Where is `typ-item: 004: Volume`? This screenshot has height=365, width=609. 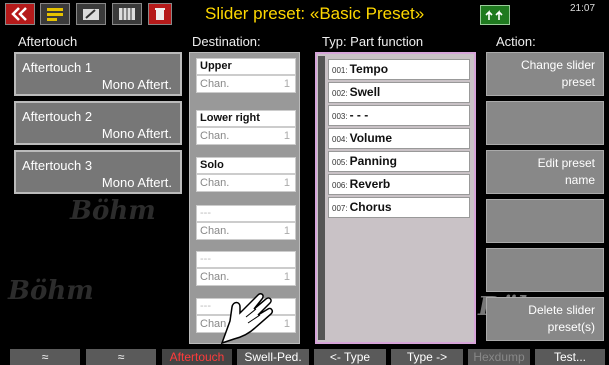
typ-item: 004: Volume is located at coordinates (399, 138).